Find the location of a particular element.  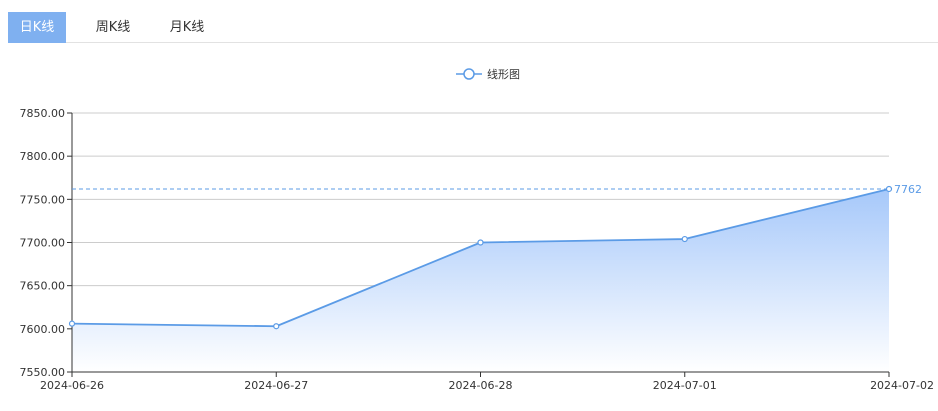

y-tick-label: 7850.00 is located at coordinates (43, 113).